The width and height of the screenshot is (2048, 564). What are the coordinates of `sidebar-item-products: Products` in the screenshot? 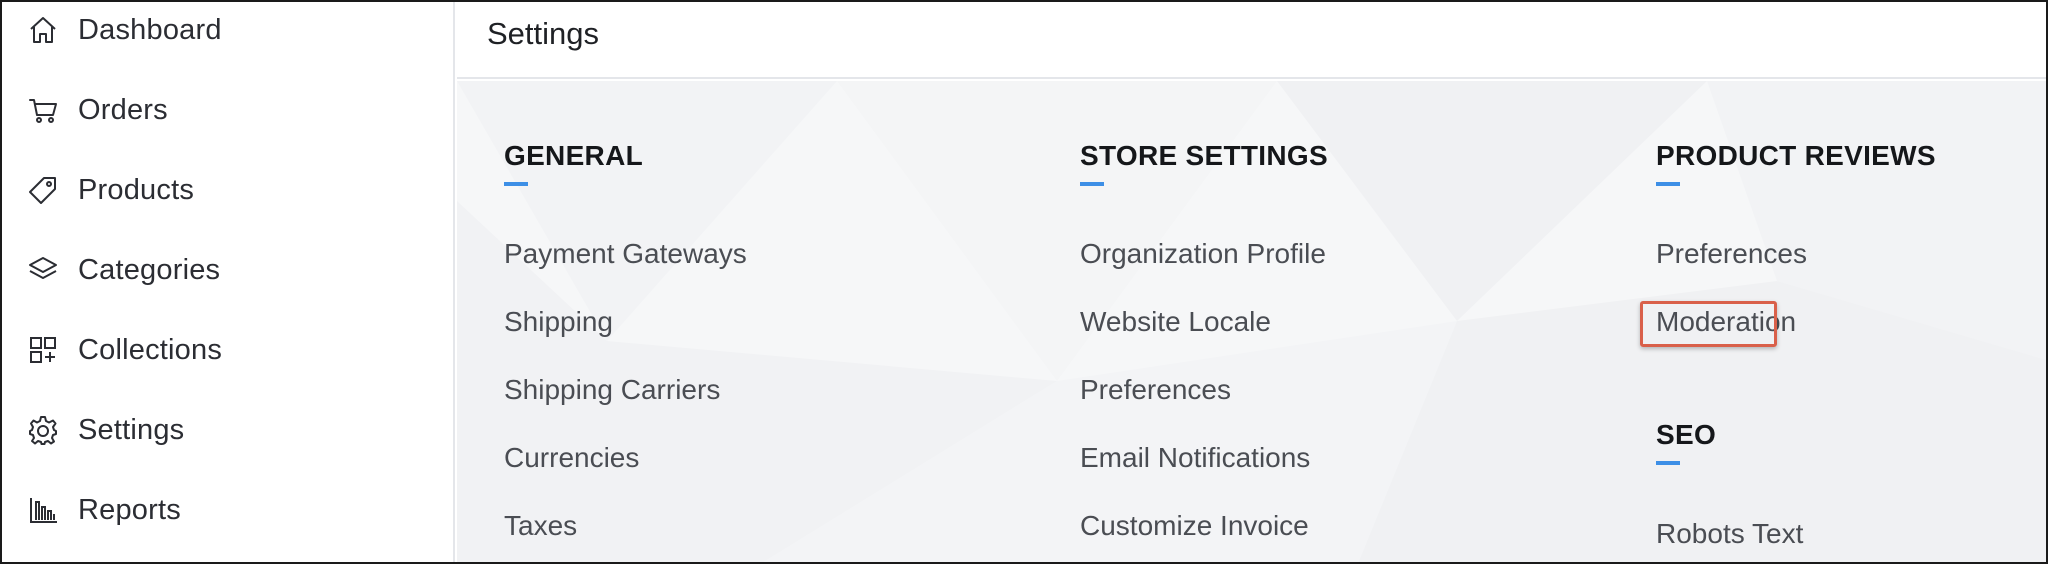 It's located at (110, 190).